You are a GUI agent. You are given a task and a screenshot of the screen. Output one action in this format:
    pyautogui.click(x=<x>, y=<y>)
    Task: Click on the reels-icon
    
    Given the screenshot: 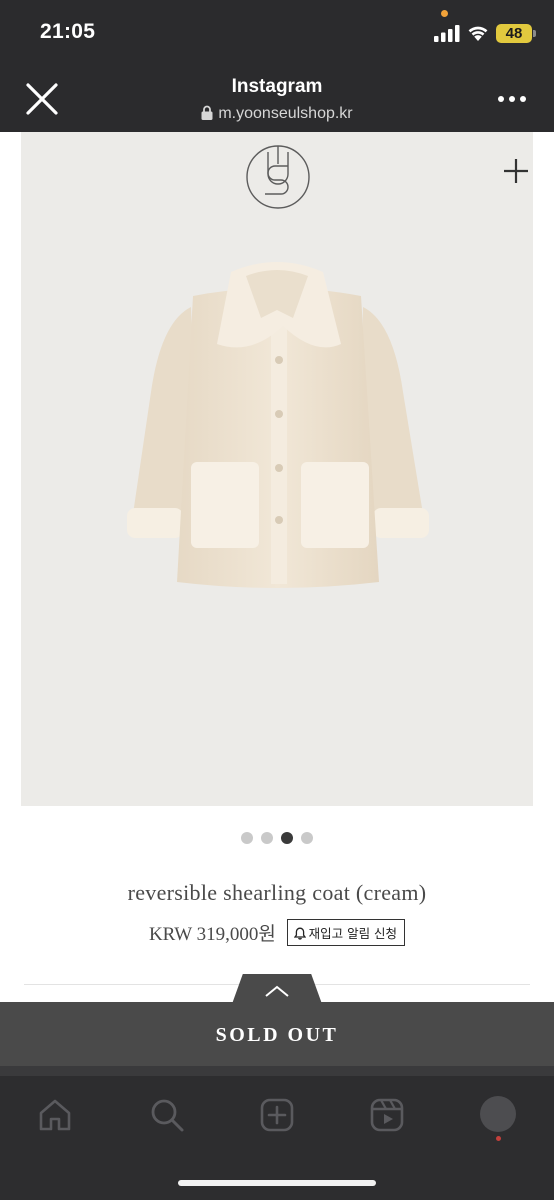 What is the action you would take?
    pyautogui.click(x=387, y=1115)
    